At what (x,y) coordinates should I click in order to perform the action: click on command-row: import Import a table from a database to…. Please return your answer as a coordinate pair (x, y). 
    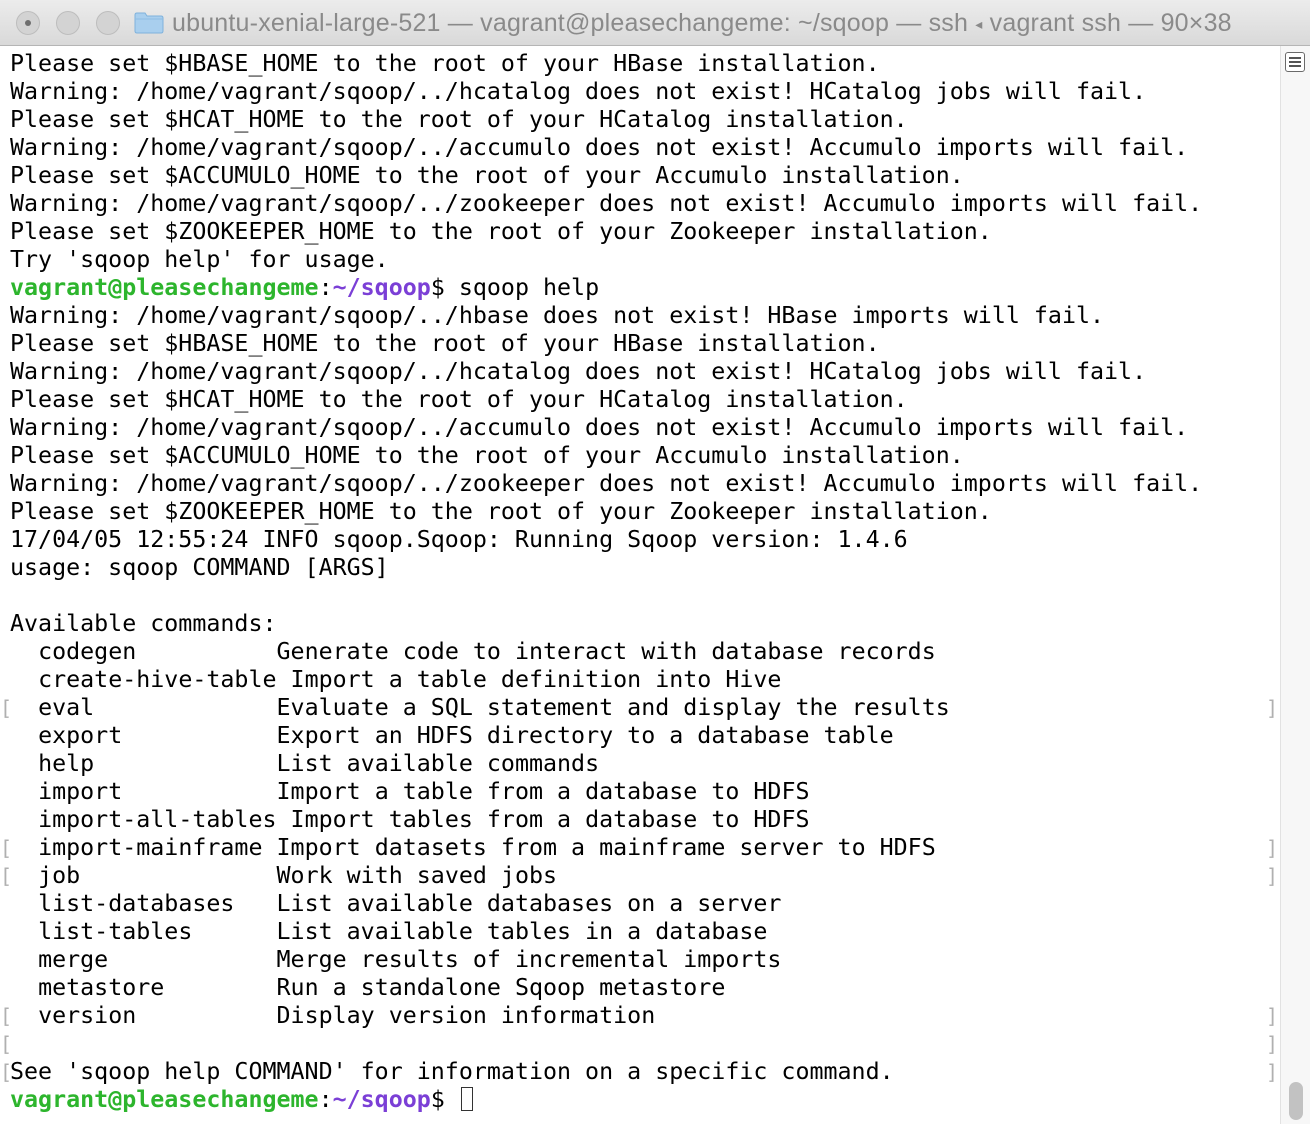
    Looking at the image, I should click on (606, 792).